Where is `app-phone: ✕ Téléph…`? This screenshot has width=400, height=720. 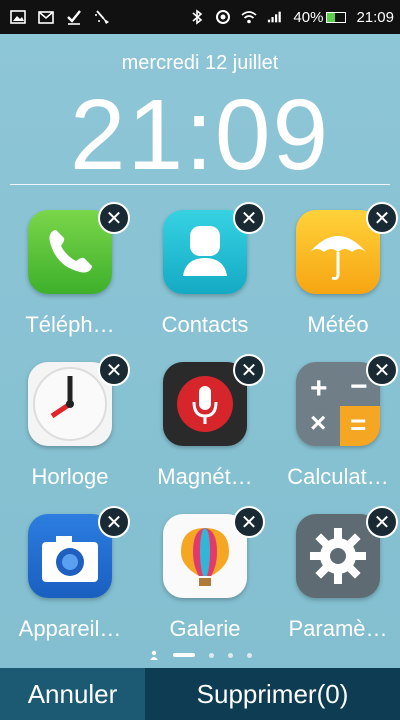 app-phone: ✕ Téléph… is located at coordinates (70, 275).